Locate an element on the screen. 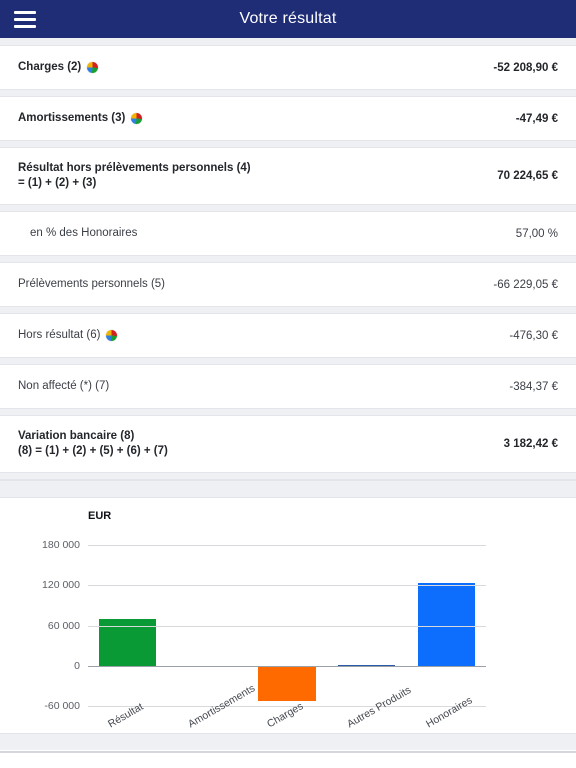 The height and width of the screenshot is (768, 576). row-value: -66 229,05 € is located at coordinates (525, 284).